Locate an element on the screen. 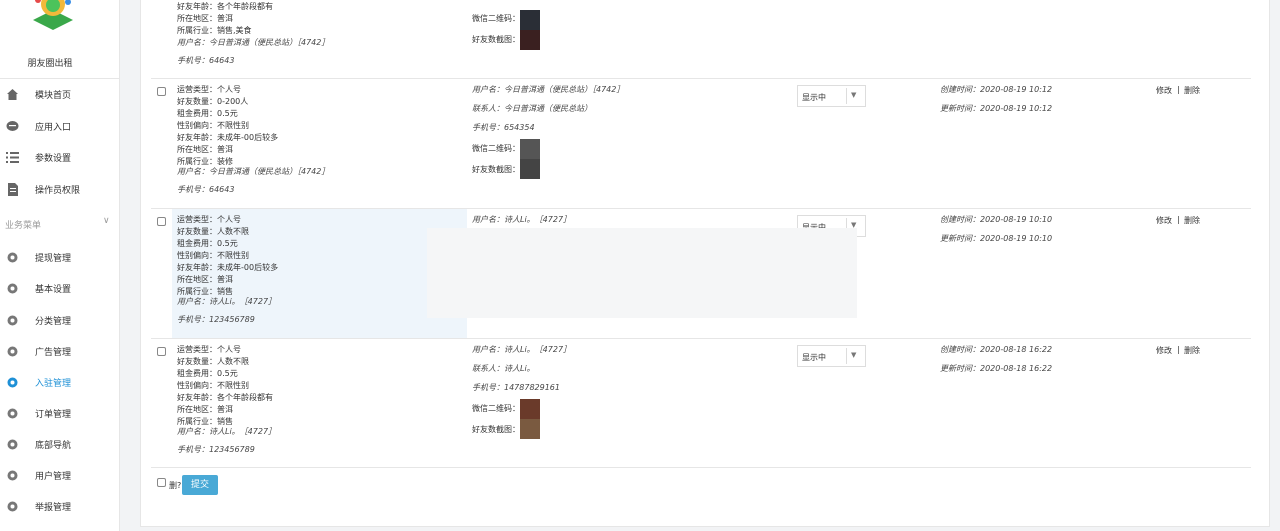 Image resolution: width=1280 pixels, height=531 pixels. sidebar-item-label: 参数设置 is located at coordinates (53, 158).